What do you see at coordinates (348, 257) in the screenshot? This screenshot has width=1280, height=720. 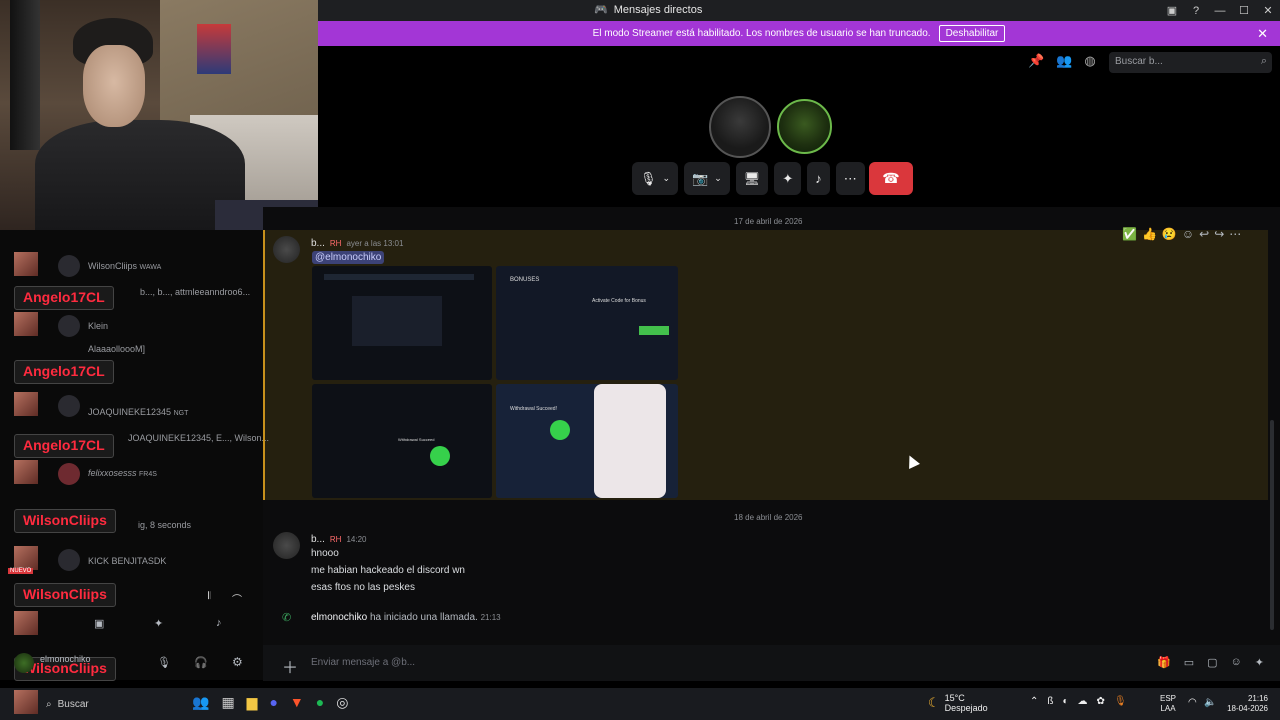 I see `user-mention: @elmonochiko` at bounding box center [348, 257].